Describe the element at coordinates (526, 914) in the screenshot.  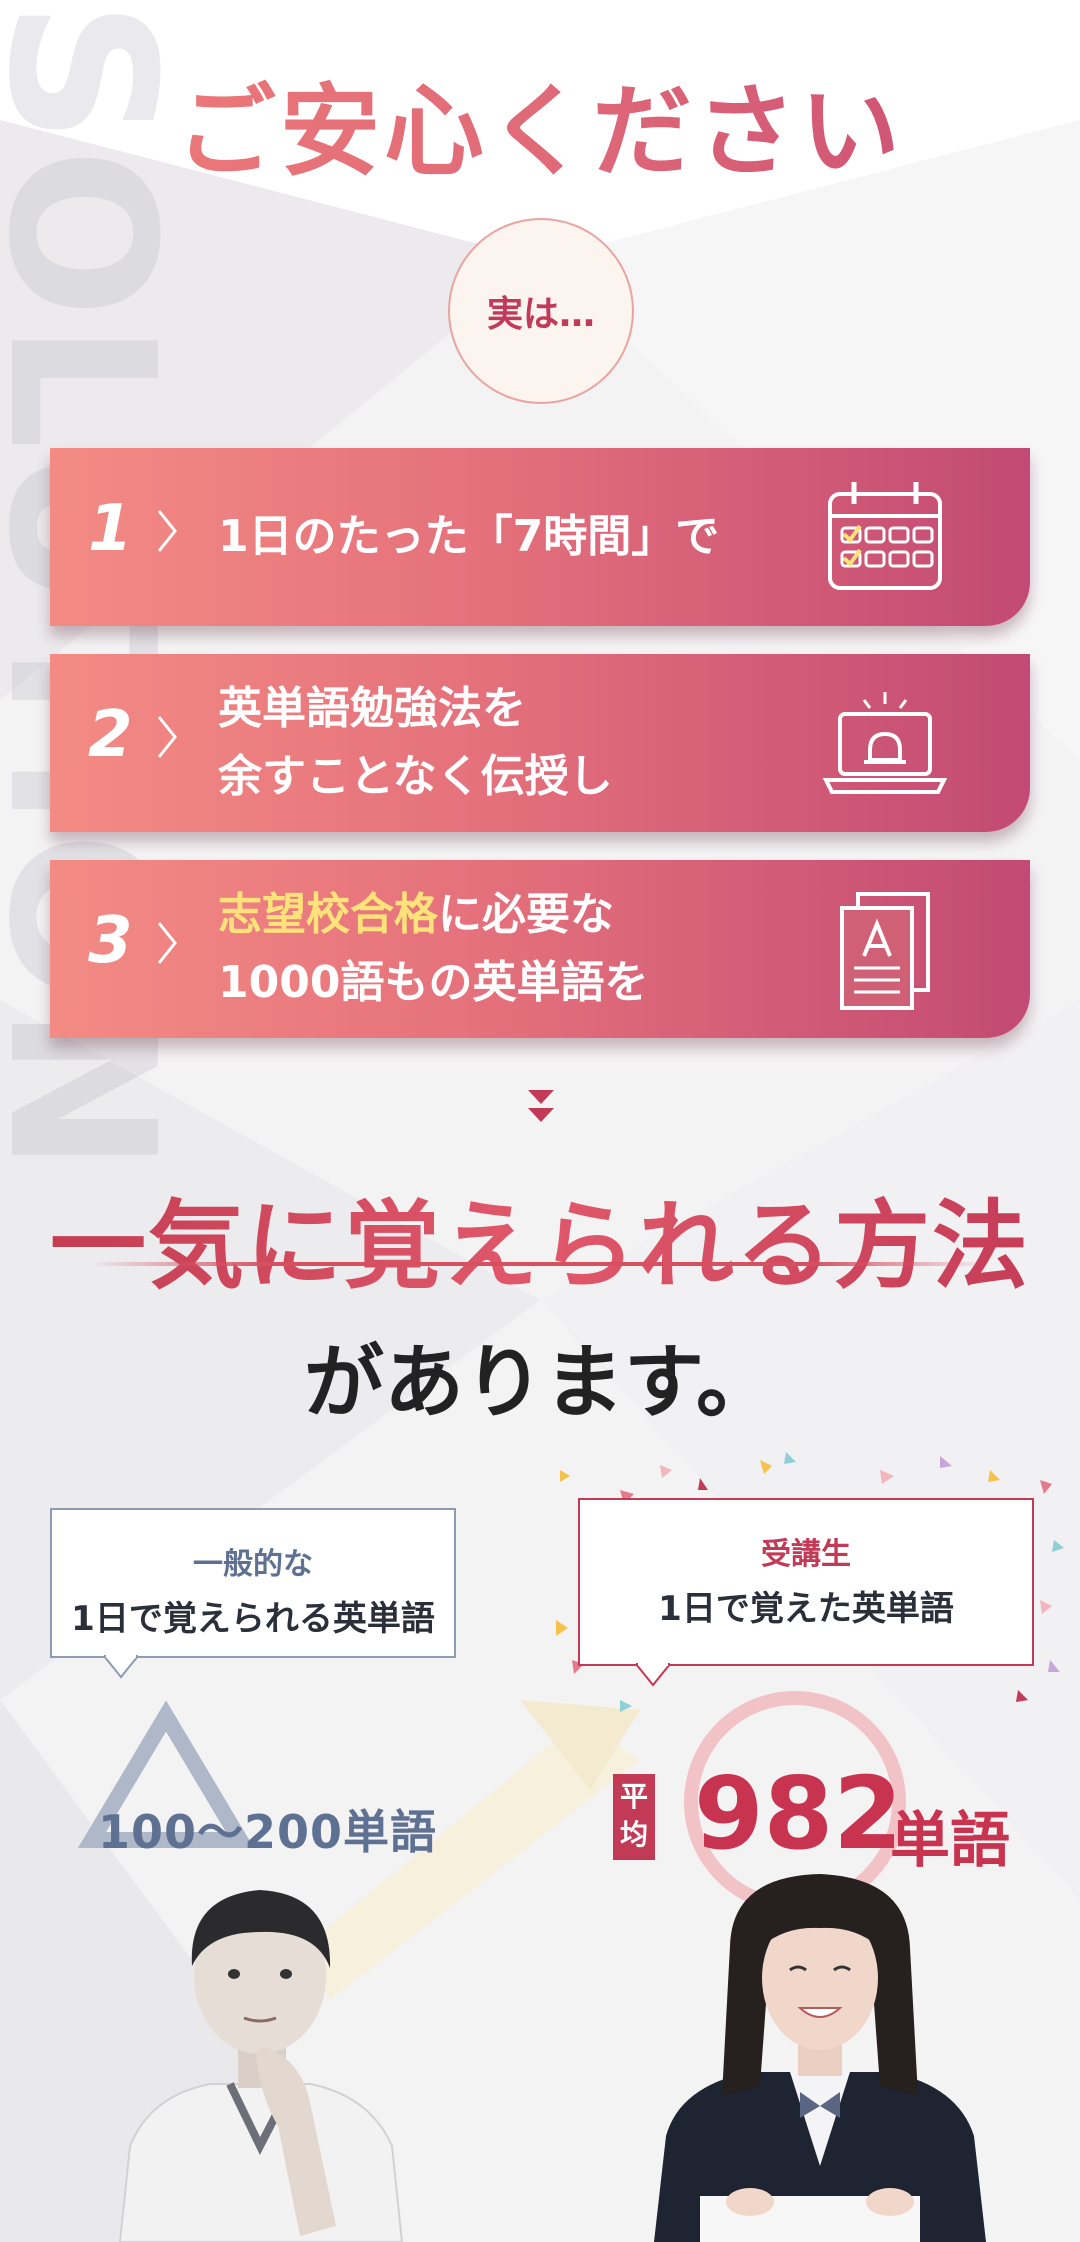
I see `card-text-line1: に必要な` at that location.